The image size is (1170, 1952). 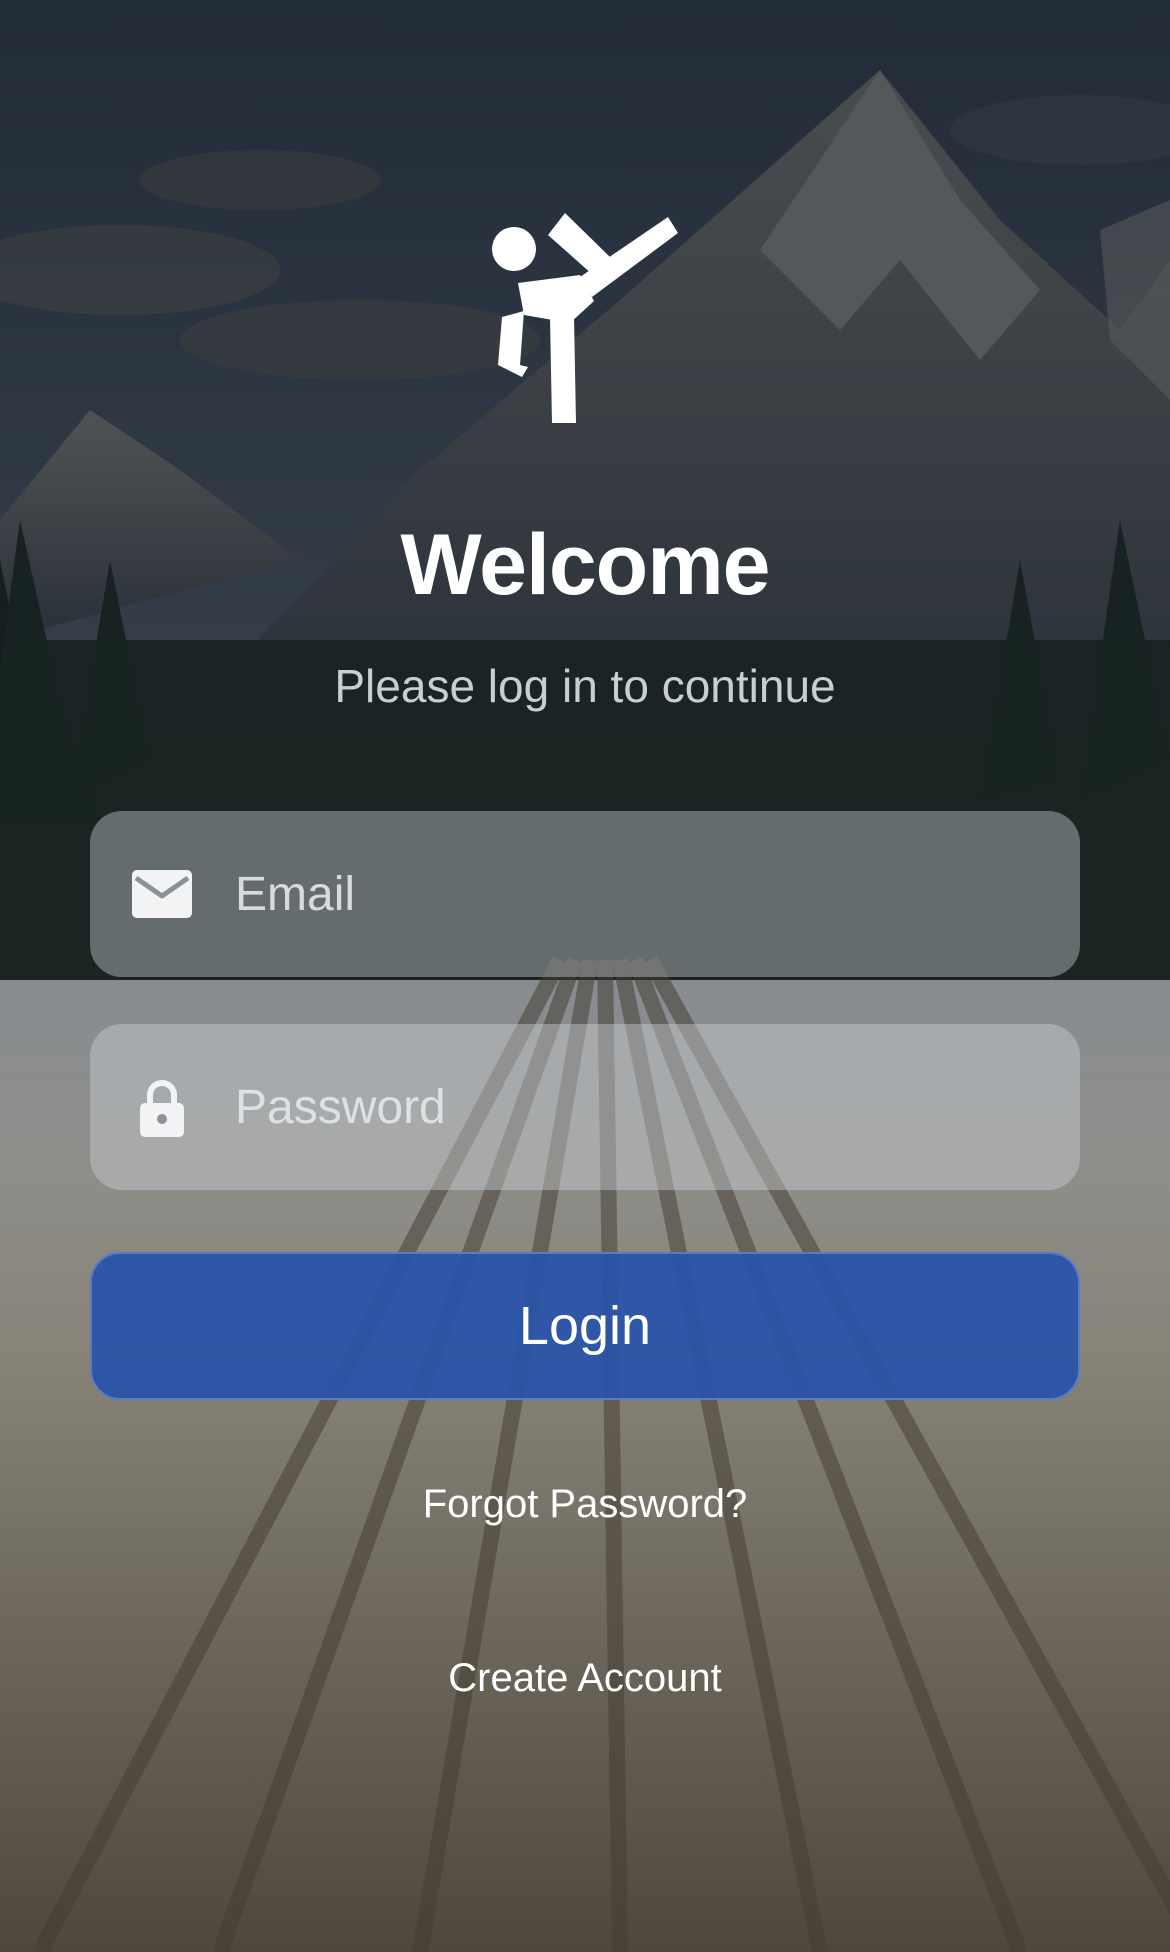 What do you see at coordinates (635, 1107) in the screenshot?
I see `password-input` at bounding box center [635, 1107].